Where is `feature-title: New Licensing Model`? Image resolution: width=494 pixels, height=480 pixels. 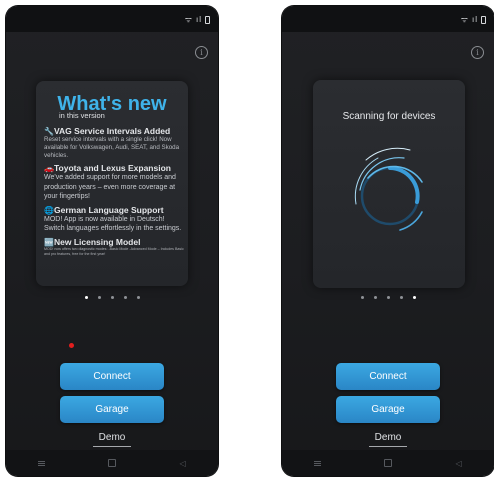 feature-title: New Licensing Model is located at coordinates (97, 241).